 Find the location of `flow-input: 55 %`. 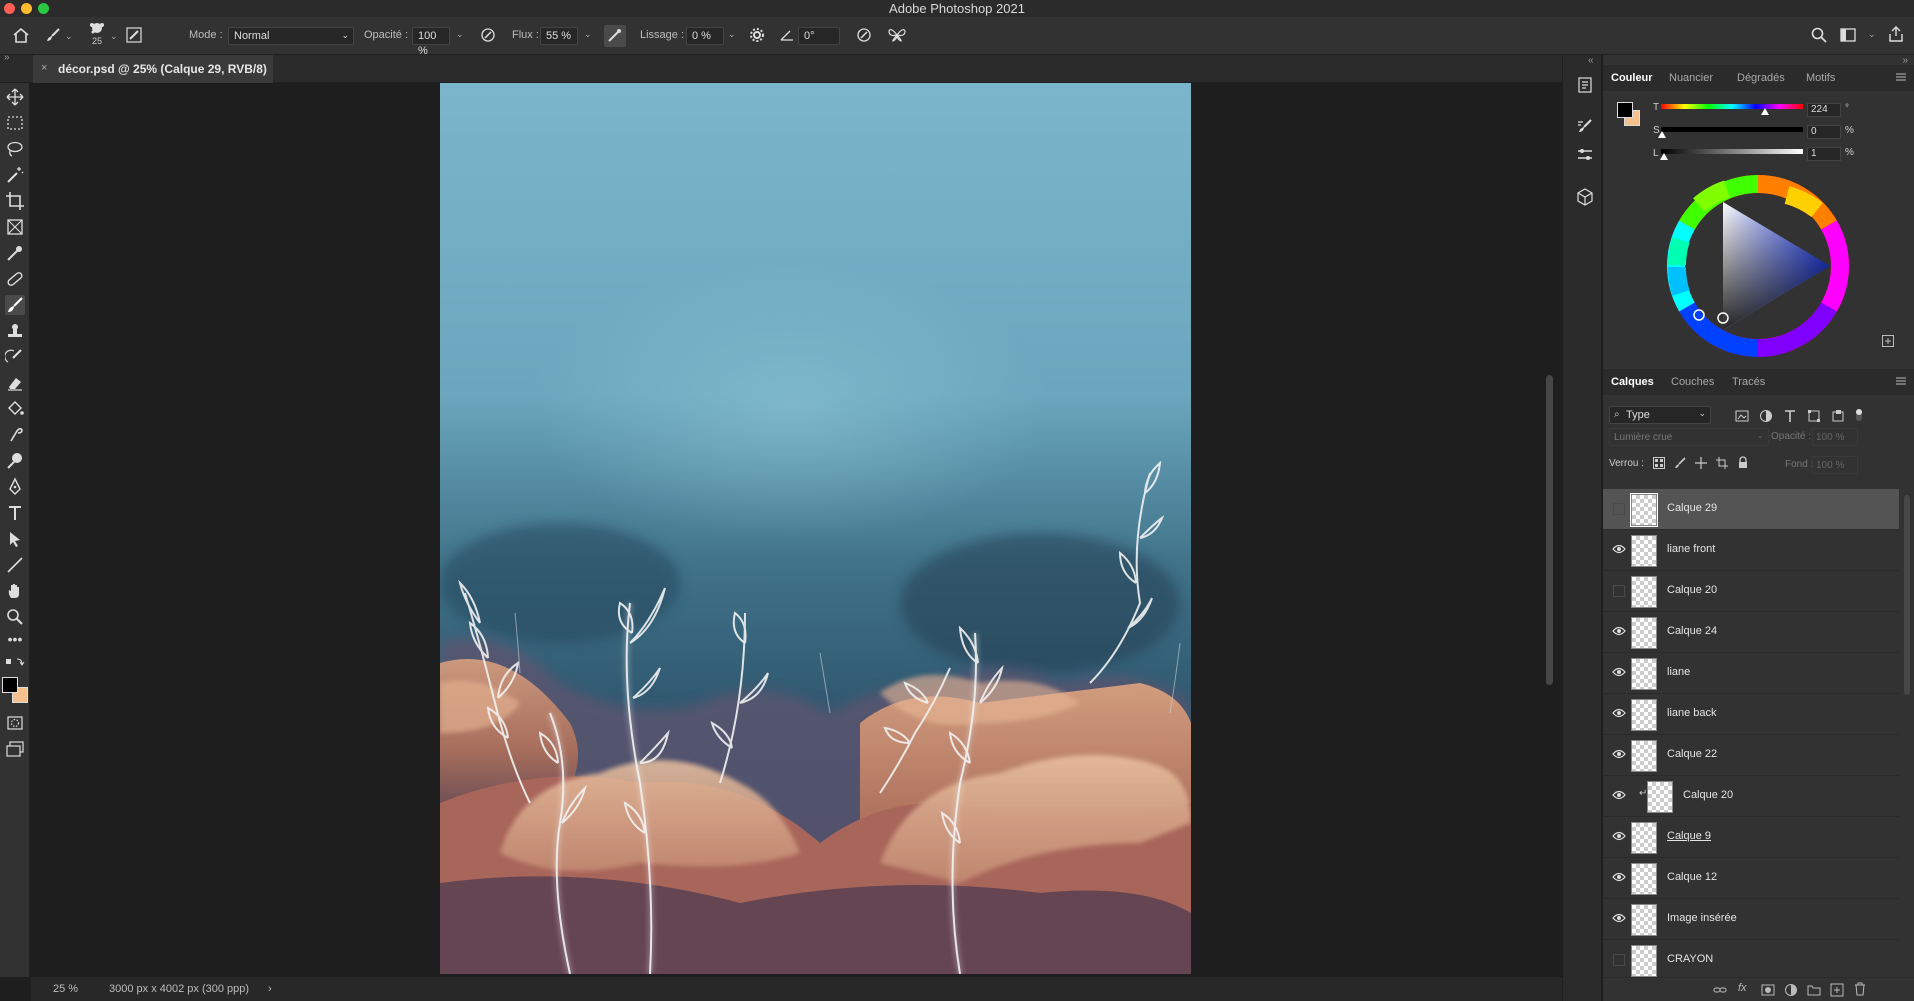

flow-input: 55 % is located at coordinates (559, 36).